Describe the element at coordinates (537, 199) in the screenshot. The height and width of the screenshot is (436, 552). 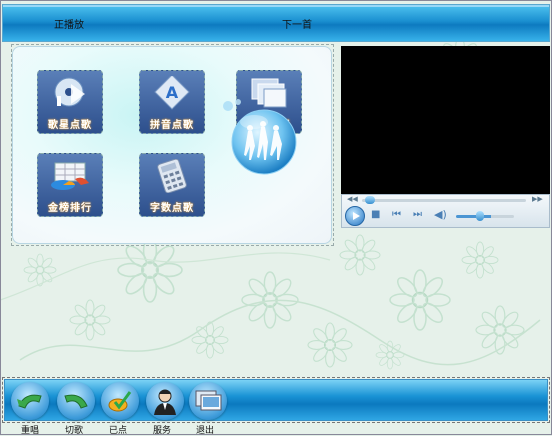
I see `seek-forward-icon: ▶▶` at that location.